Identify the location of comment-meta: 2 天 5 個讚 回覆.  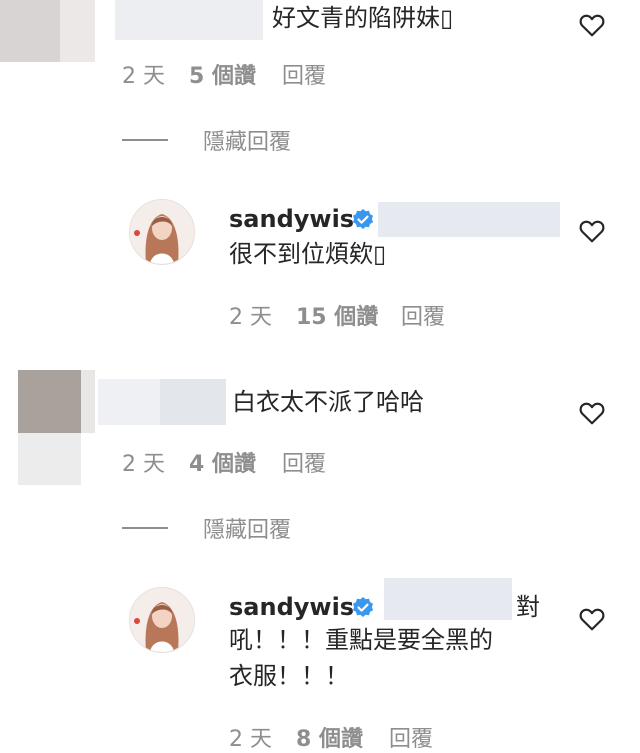
(242, 74).